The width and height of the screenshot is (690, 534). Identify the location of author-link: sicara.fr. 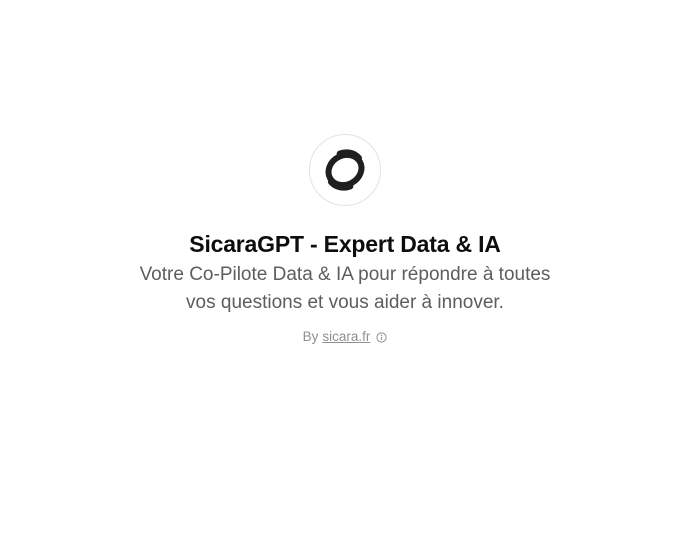
(346, 337).